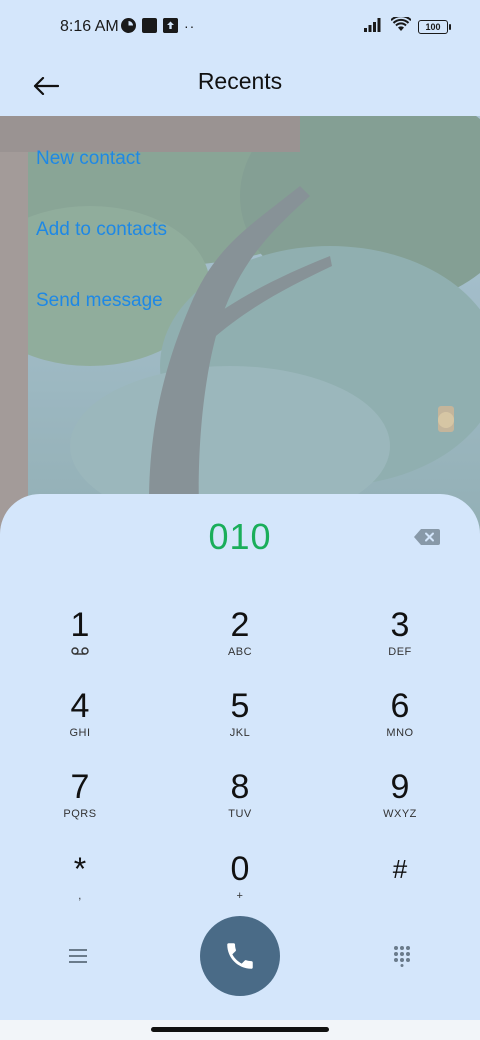 This screenshot has height=1040, width=480. I want to click on system-status-icons: 100, so click(407, 26).